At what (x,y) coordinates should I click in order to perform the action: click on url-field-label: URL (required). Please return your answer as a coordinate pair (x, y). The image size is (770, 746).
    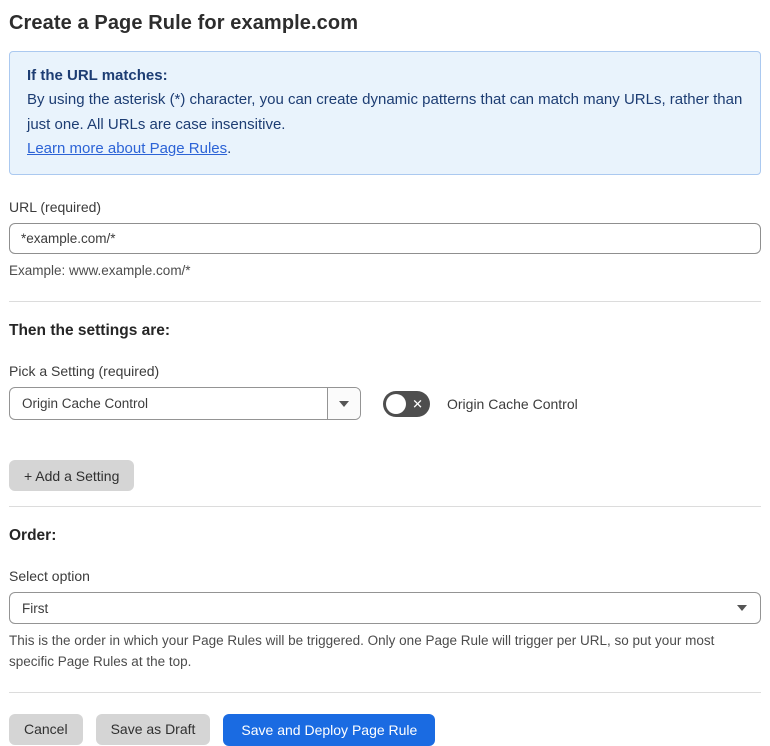
    Looking at the image, I should click on (55, 207).